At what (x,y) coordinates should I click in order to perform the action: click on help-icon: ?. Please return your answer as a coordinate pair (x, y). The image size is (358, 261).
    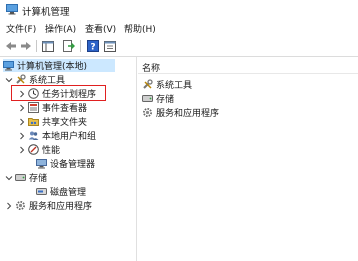
    Looking at the image, I should click on (93, 46).